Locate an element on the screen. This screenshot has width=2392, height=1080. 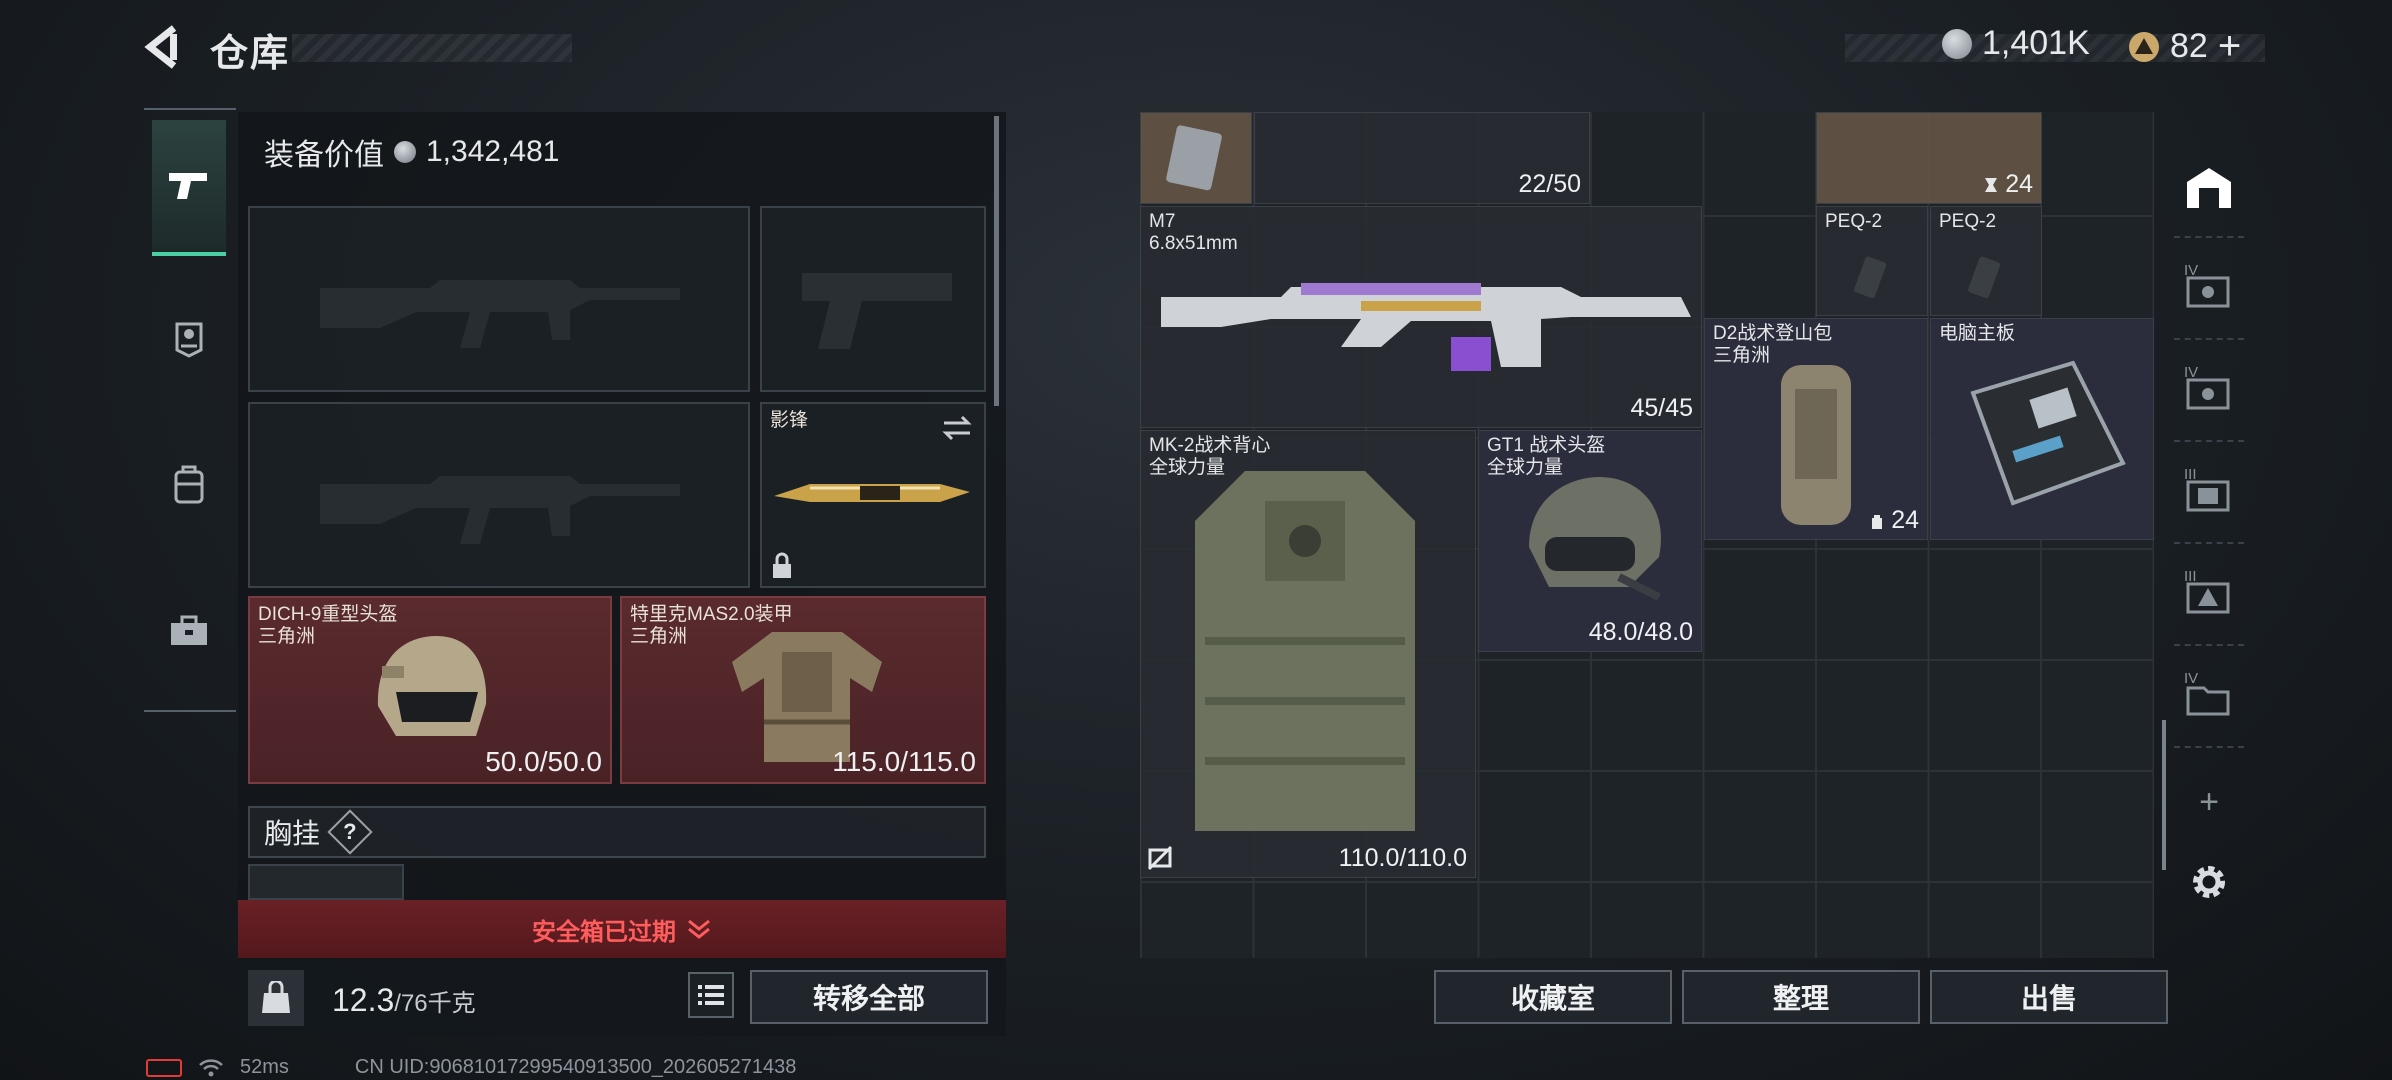
double-chevron-down-icon is located at coordinates (699, 929).